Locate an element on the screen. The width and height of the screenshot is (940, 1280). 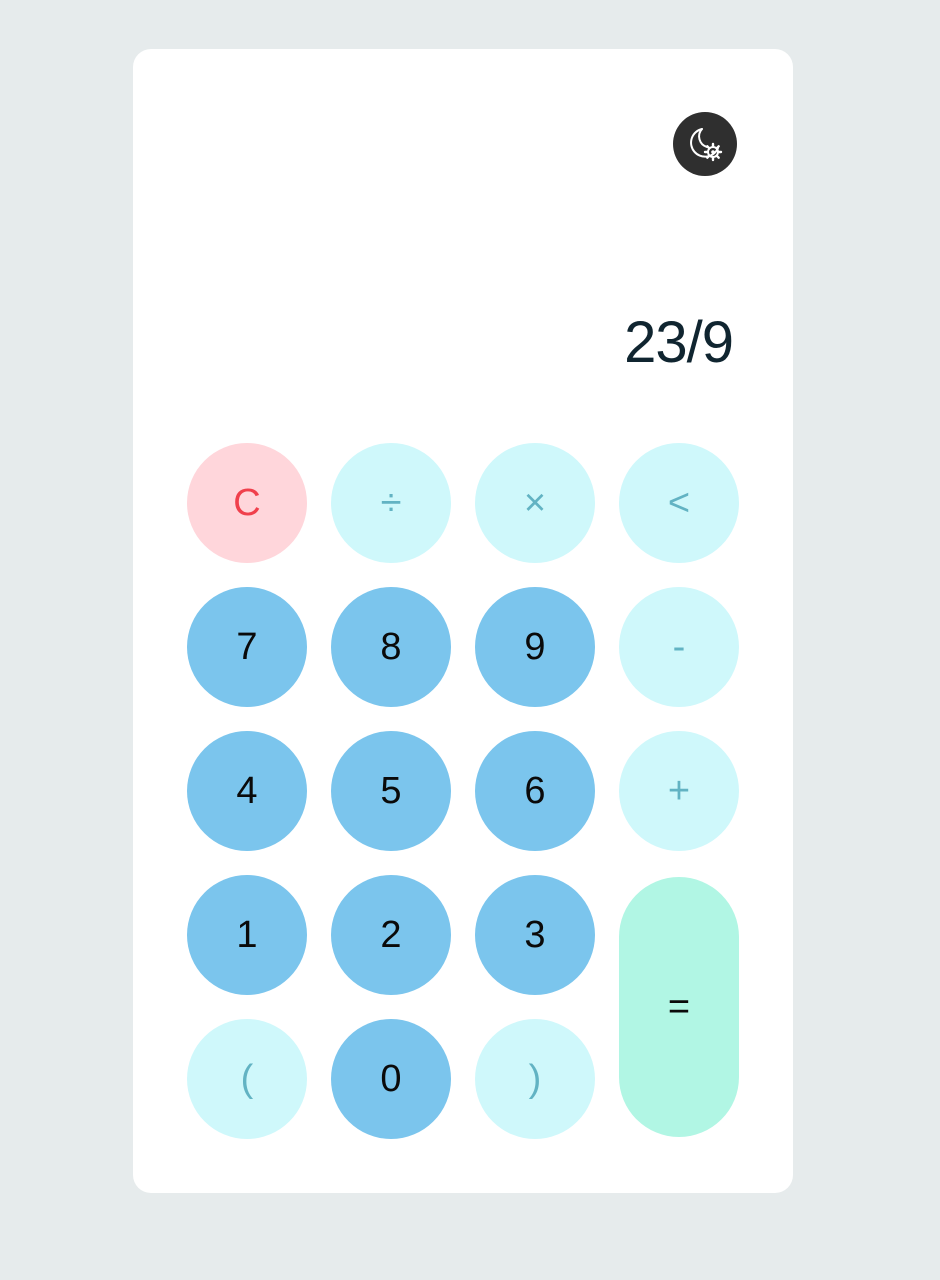
open-paren-button: ( is located at coordinates (247, 1079).